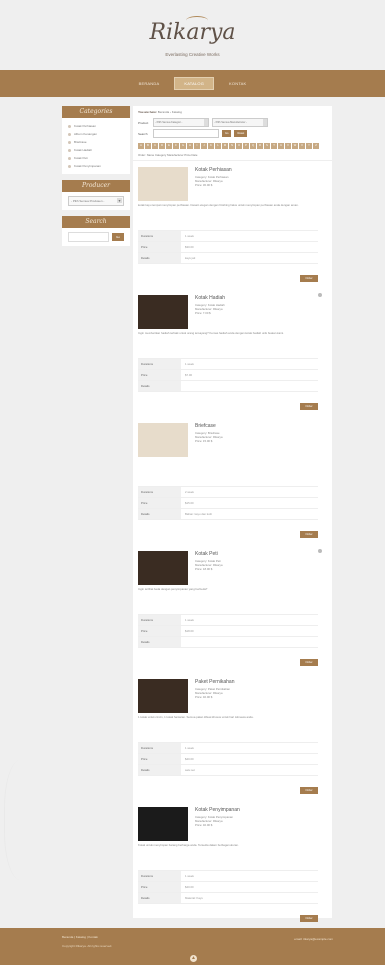 The height and width of the screenshot is (965, 385). Describe the element at coordinates (170, 112) in the screenshot. I see `breadcrumb-path: Beranda › Katalog` at that location.